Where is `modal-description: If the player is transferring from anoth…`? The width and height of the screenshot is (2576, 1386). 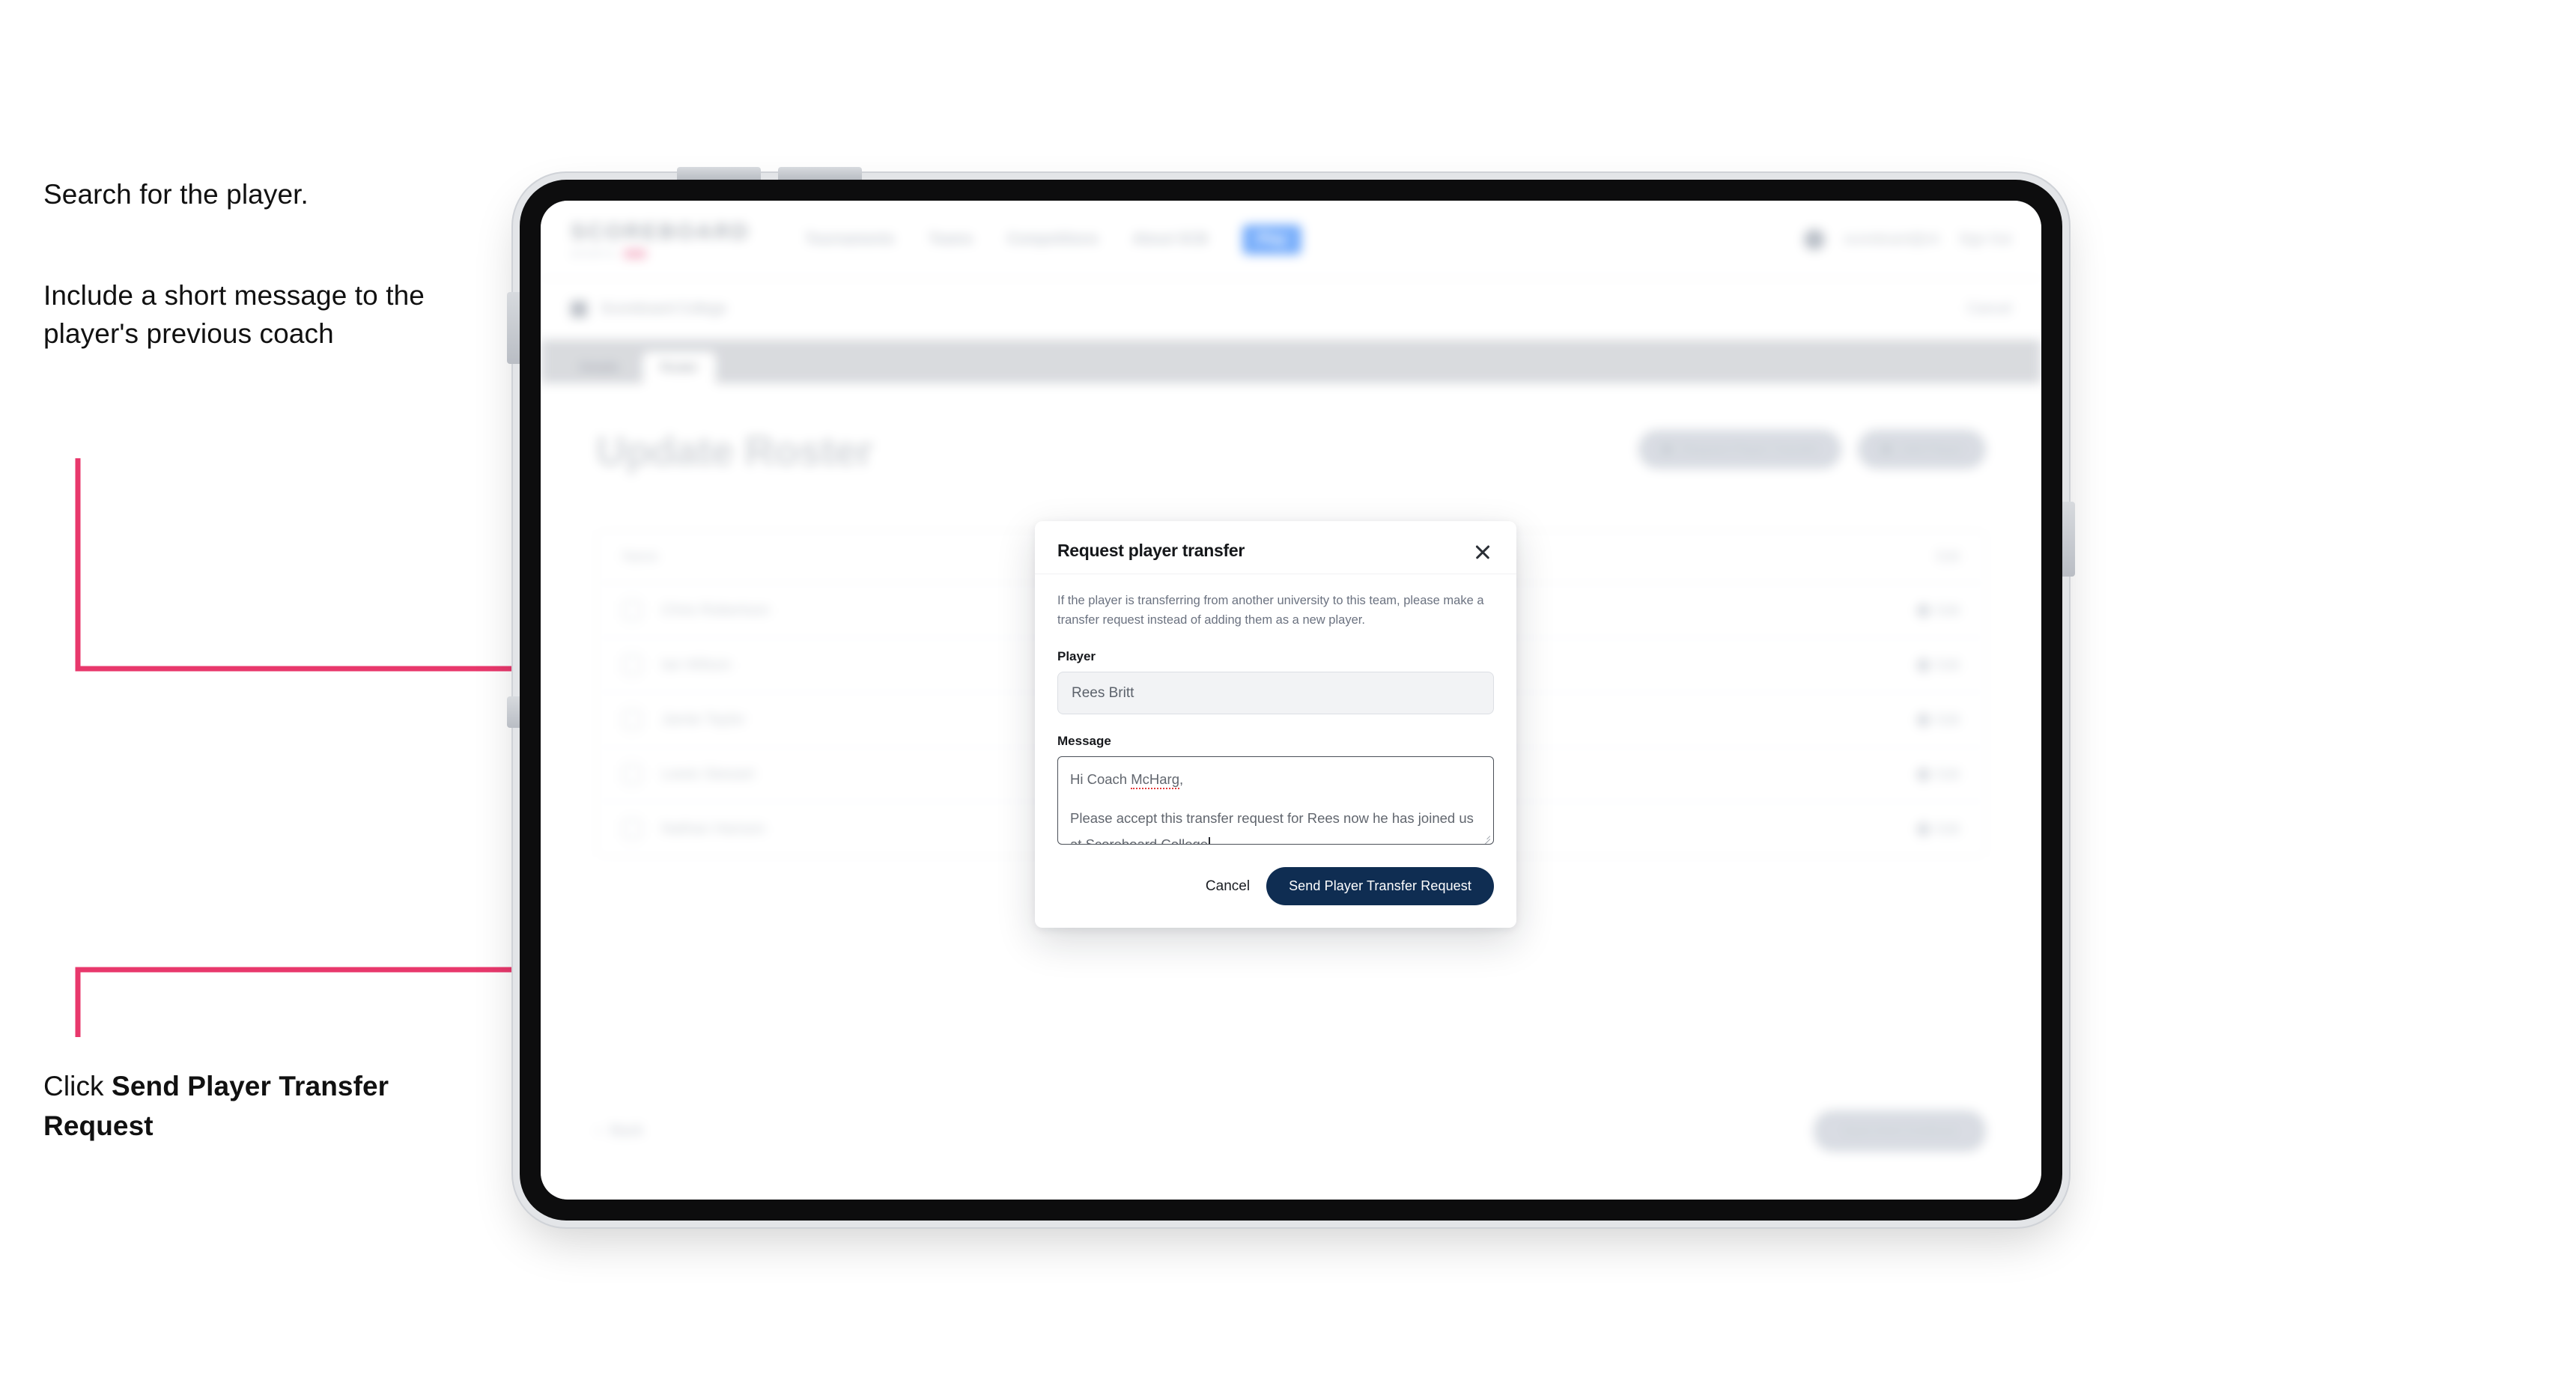 modal-description: If the player is transferring from anoth… is located at coordinates (1270, 610).